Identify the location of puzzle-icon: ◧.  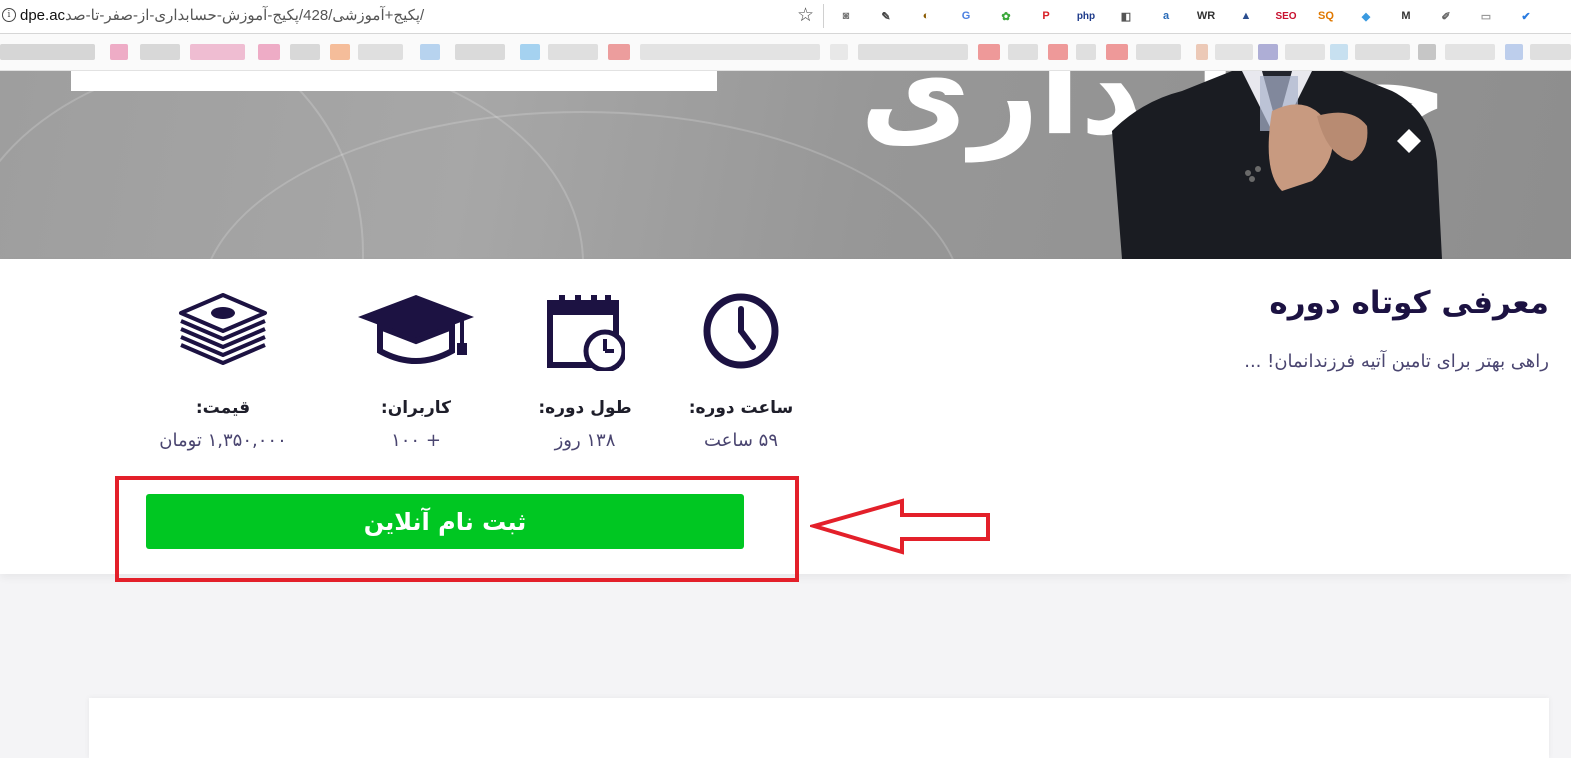
(1126, 16).